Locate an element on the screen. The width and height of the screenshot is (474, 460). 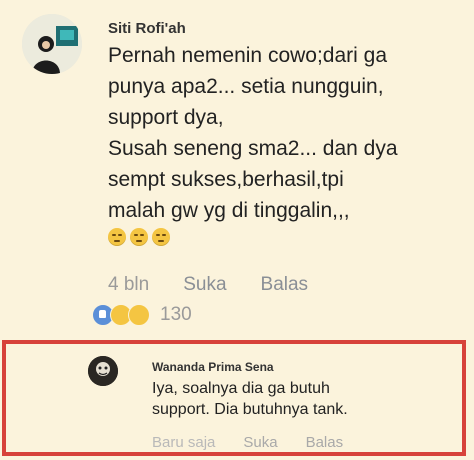
emoji-row is located at coordinates (139, 237).